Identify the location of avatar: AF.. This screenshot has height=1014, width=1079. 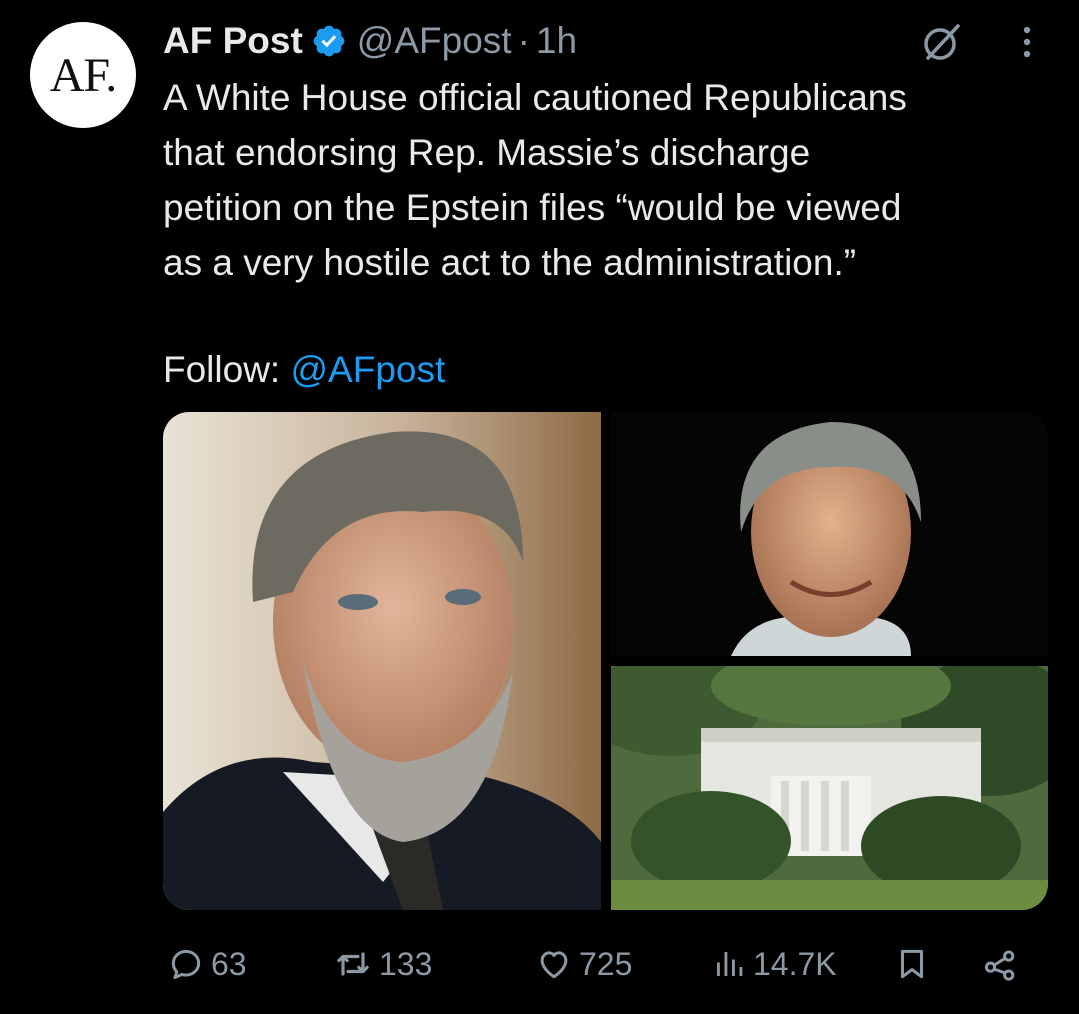
(83, 75).